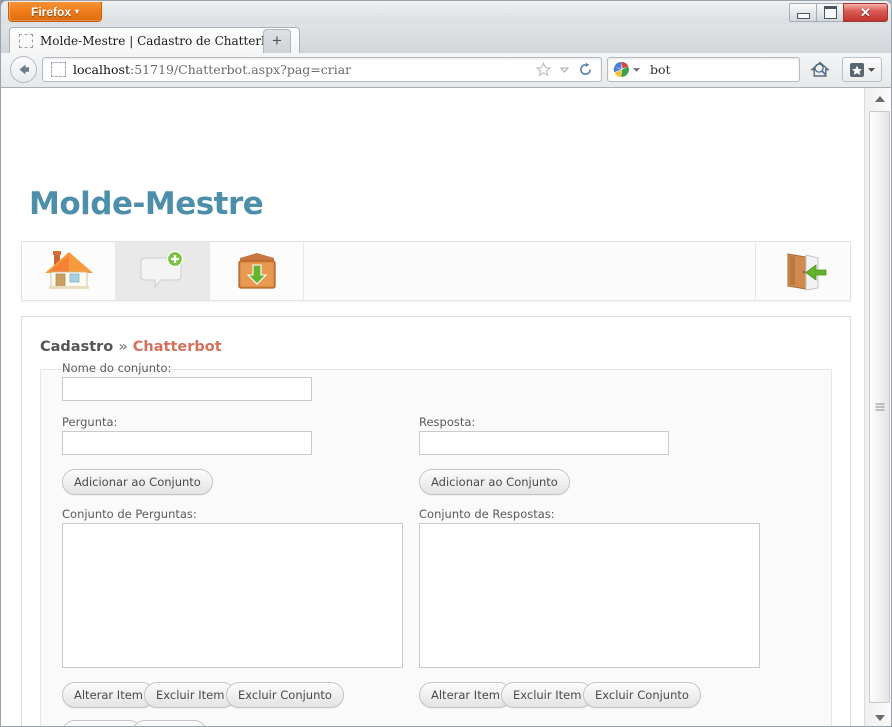  Describe the element at coordinates (190, 695) in the screenshot. I see `excluir-item-perguntas-button: Excluir Item` at that location.